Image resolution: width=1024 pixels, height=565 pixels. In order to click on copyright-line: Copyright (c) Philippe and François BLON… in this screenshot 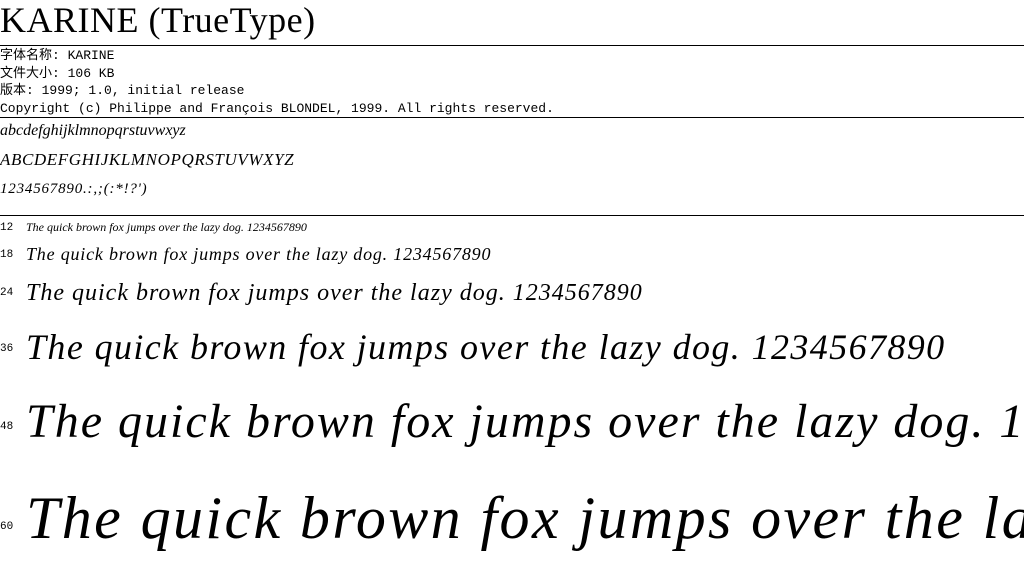, I will do `click(277, 108)`.